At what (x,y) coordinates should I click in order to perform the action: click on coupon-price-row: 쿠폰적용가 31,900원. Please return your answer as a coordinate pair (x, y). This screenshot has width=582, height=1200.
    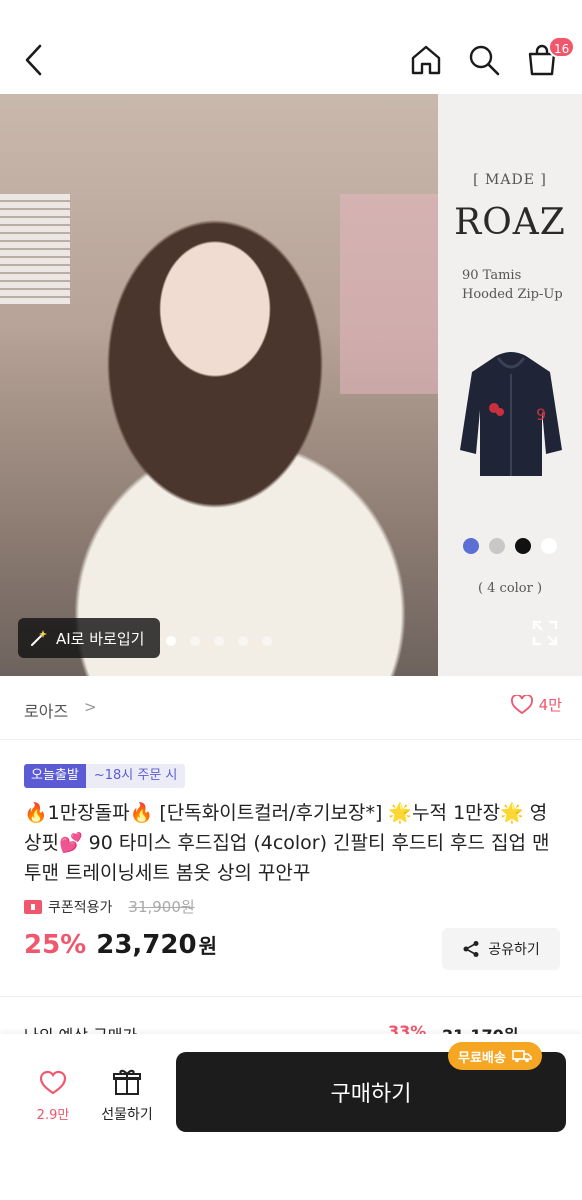
    Looking at the image, I should click on (109, 906).